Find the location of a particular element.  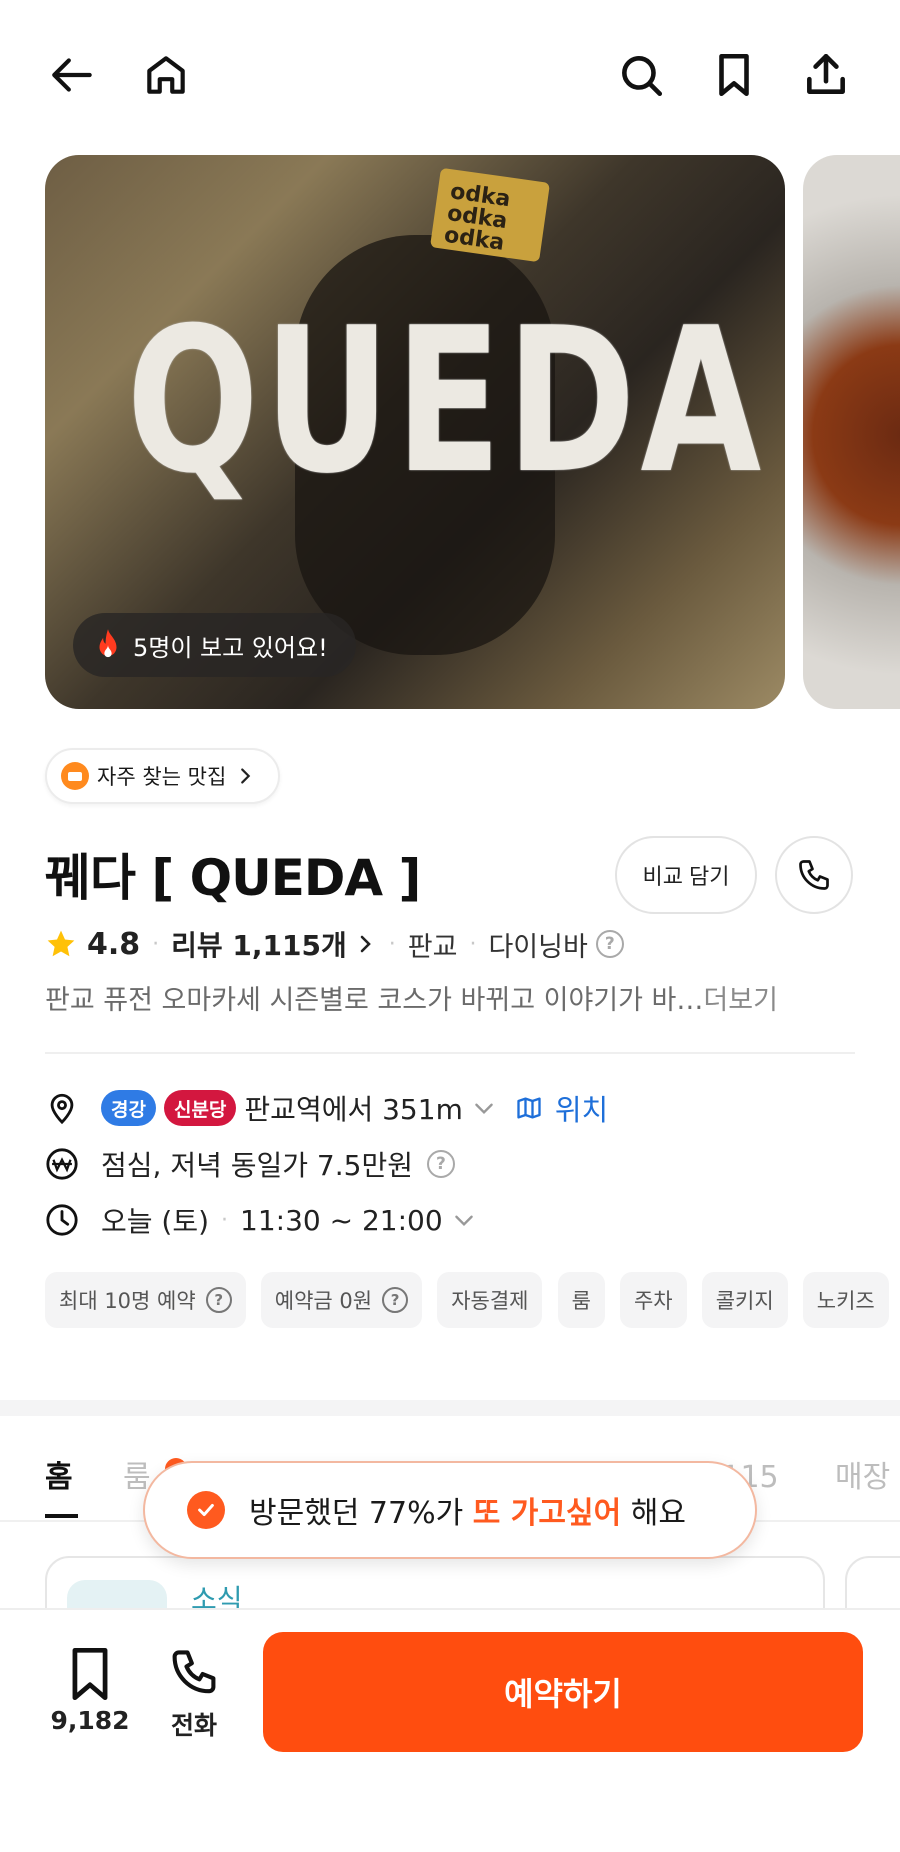

bookmark-count: 9,182 is located at coordinates (90, 1720).